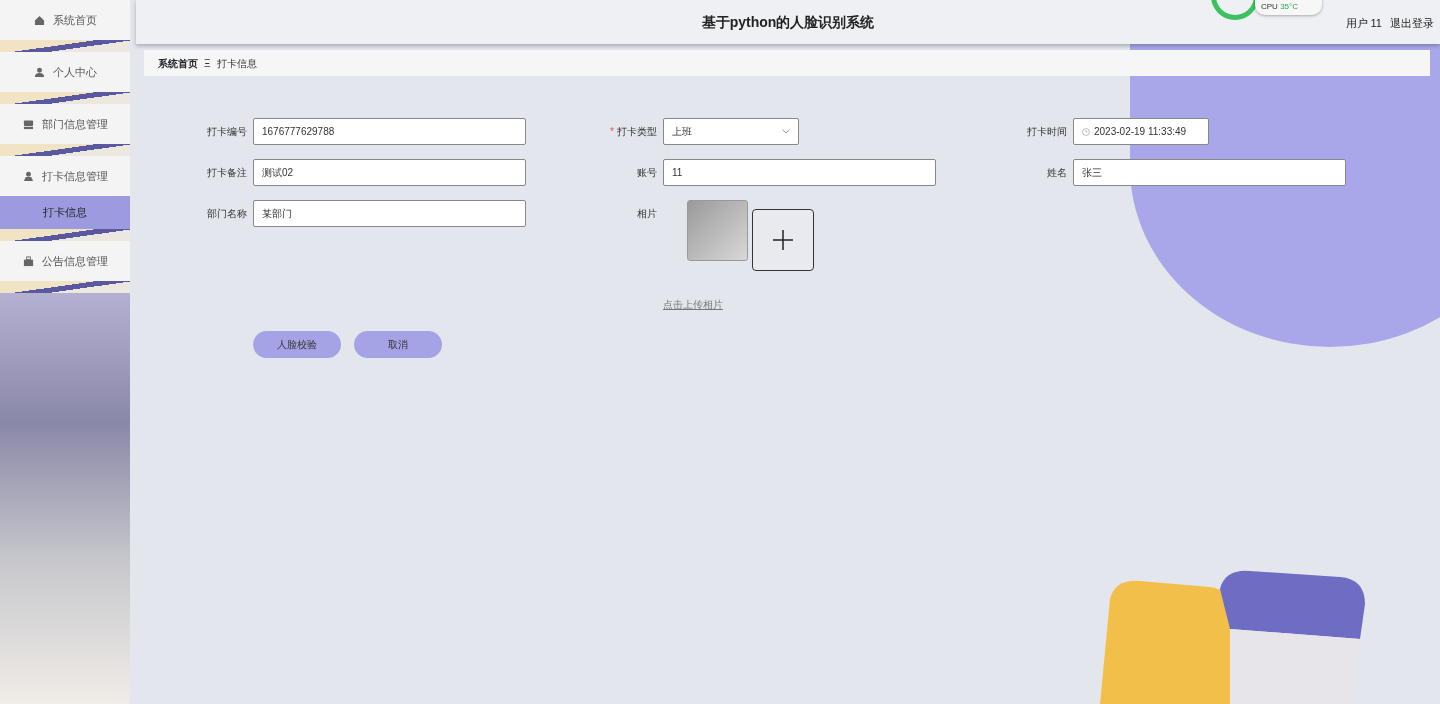 The width and height of the screenshot is (1440, 704). I want to click on logout-link: 退出登录, so click(1412, 23).